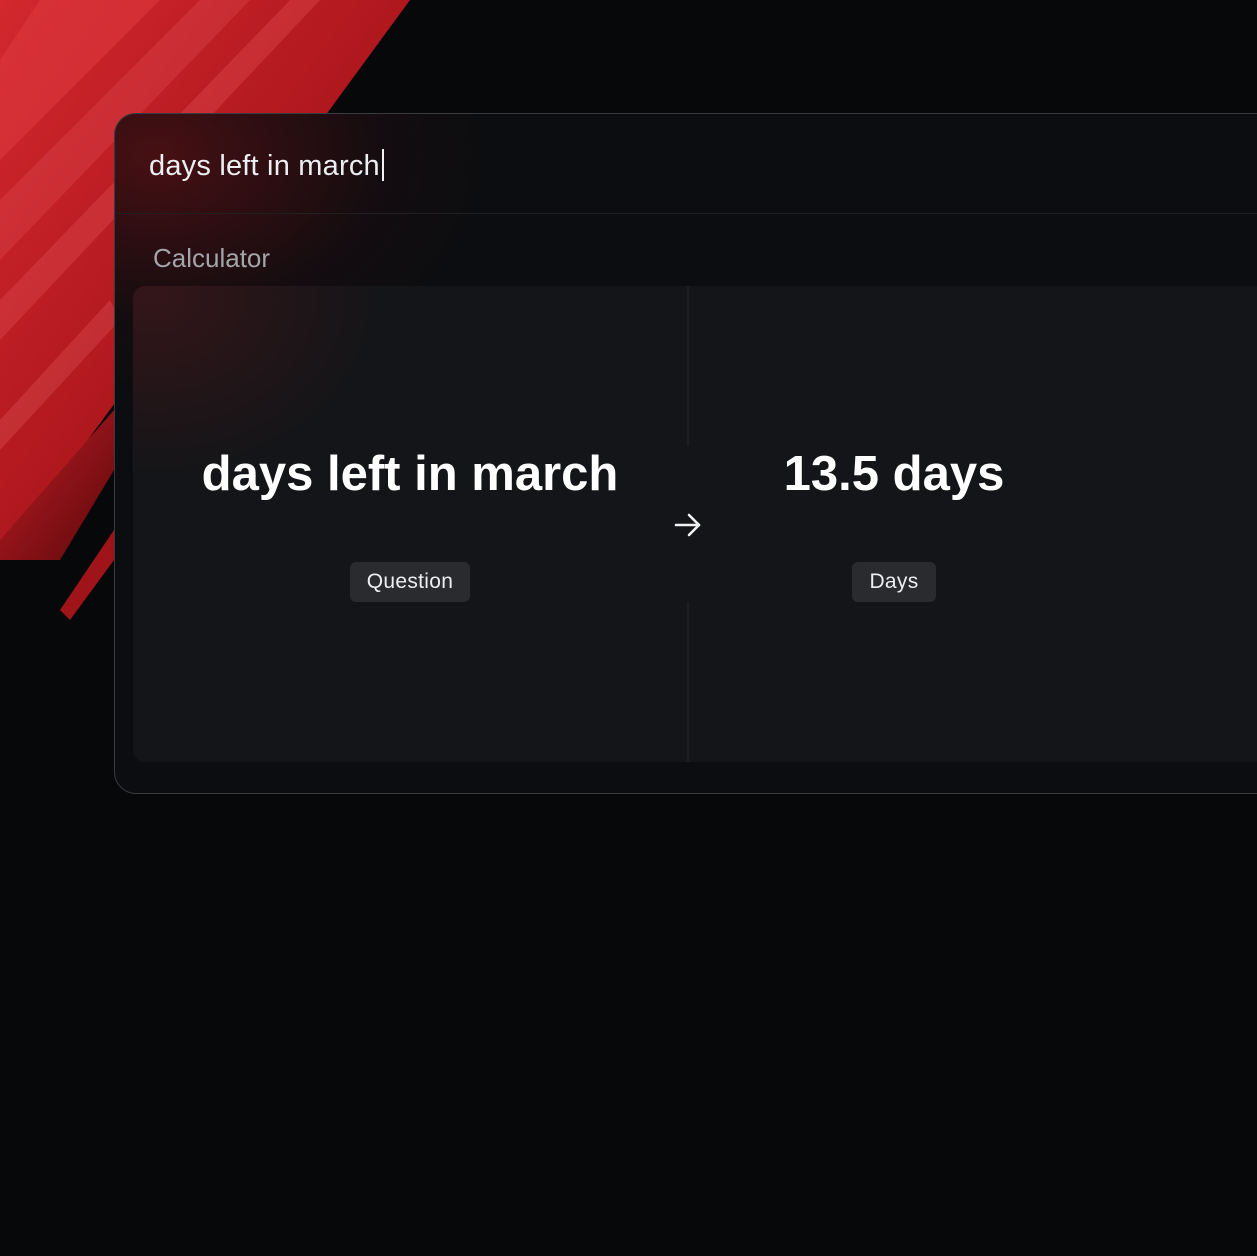 This screenshot has height=1256, width=1257. What do you see at coordinates (894, 582) in the screenshot?
I see `answer-badge: Days` at bounding box center [894, 582].